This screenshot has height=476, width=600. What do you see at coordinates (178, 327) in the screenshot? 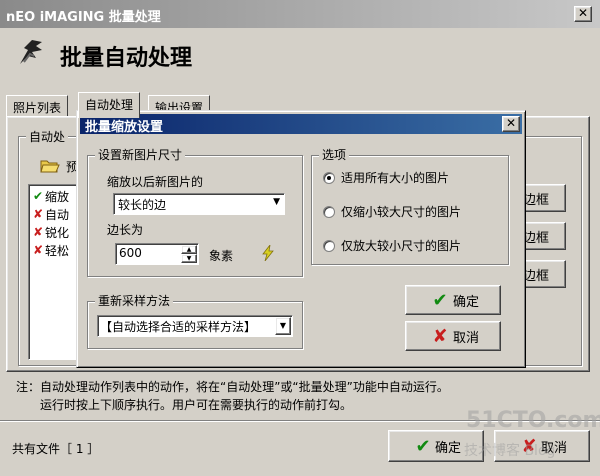
I see `resample-select-value: 【自动选择合适的采样方法】` at bounding box center [178, 327].